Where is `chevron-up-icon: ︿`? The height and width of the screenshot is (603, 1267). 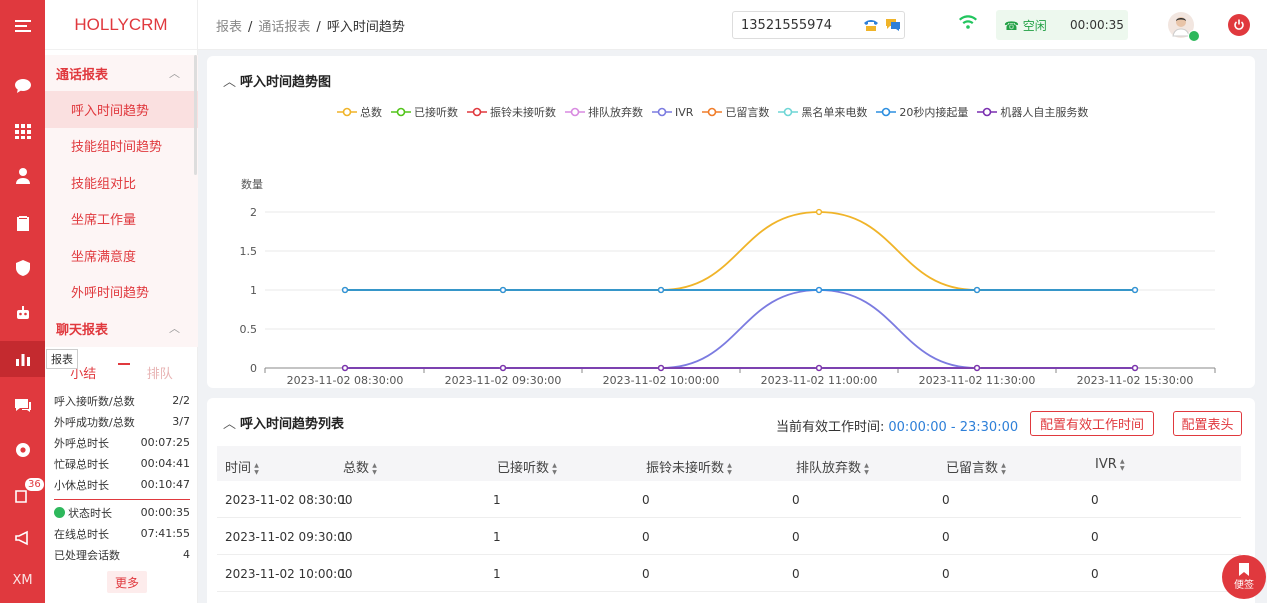 chevron-up-icon: ︿ is located at coordinates (174, 73).